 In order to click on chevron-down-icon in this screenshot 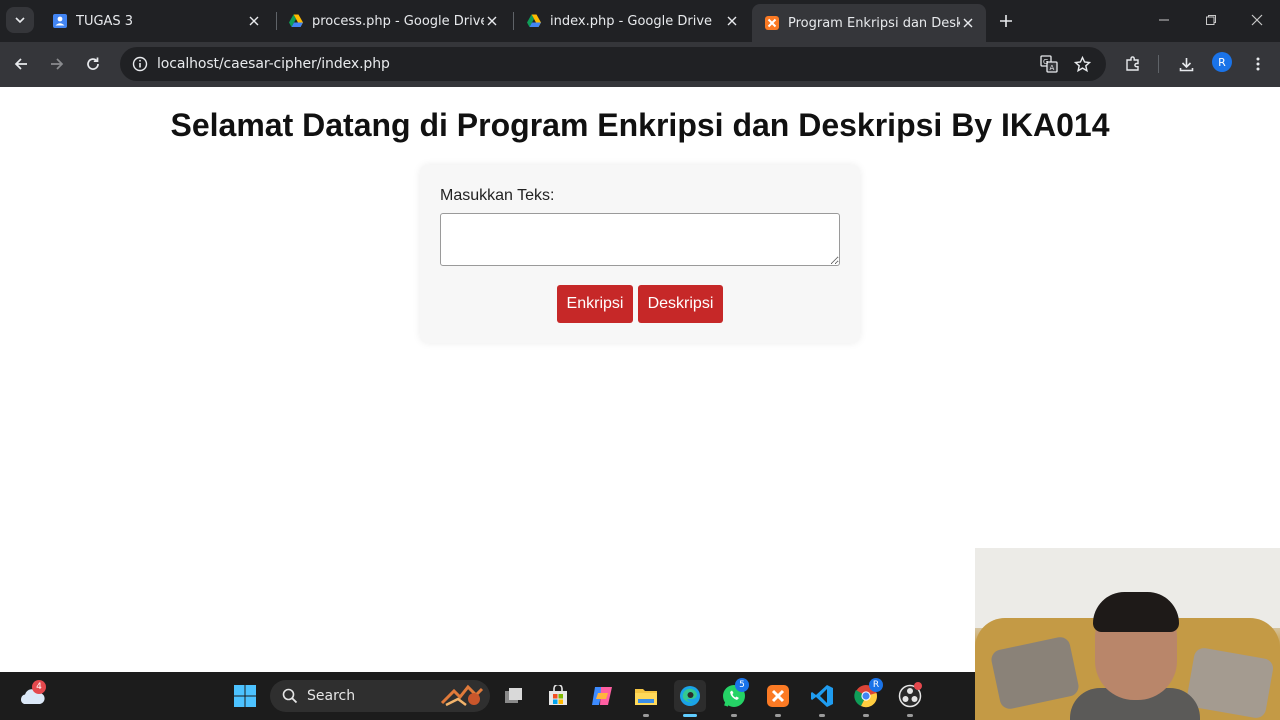, I will do `click(20, 20)`.